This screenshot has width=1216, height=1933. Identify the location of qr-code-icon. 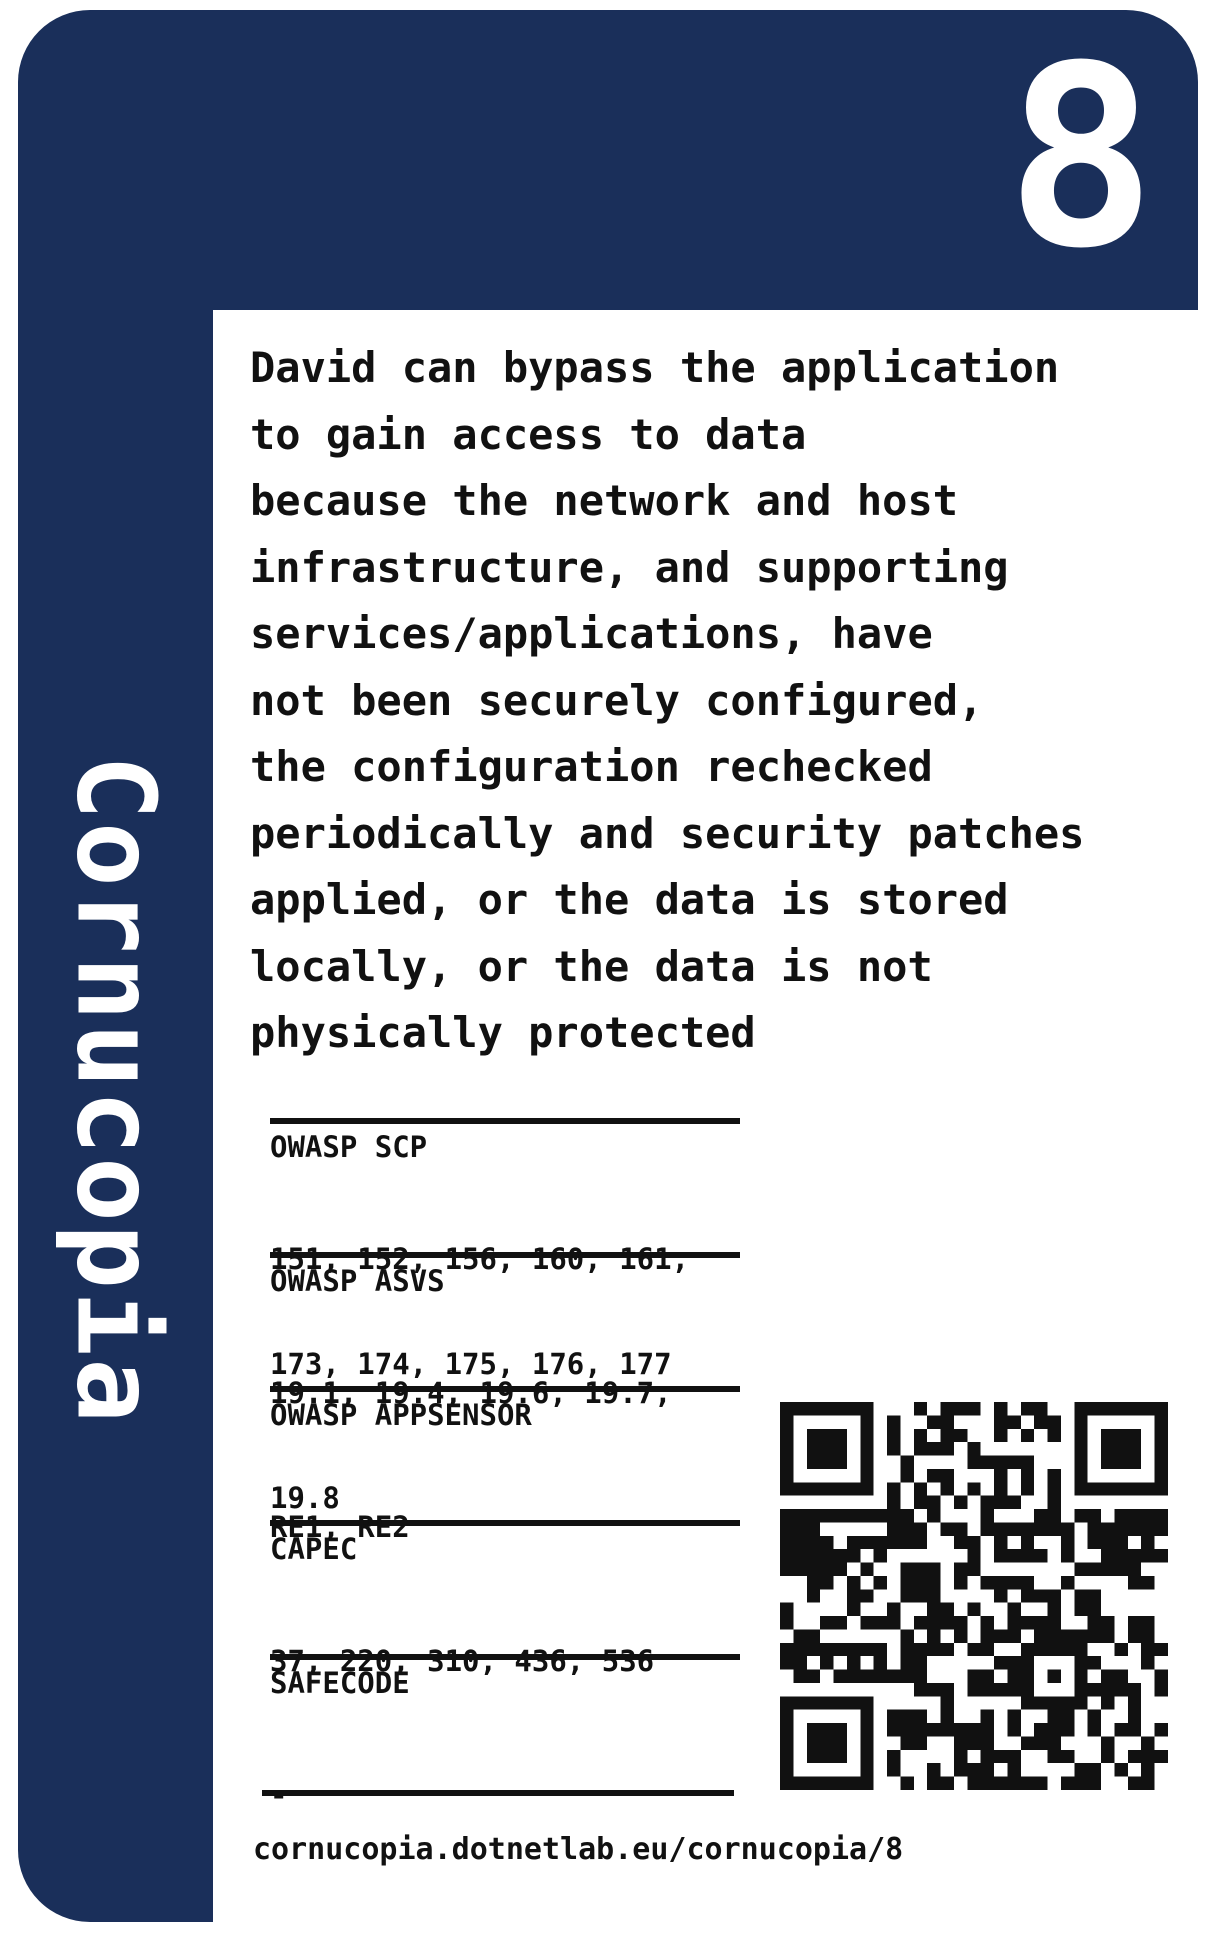
(974, 1596).